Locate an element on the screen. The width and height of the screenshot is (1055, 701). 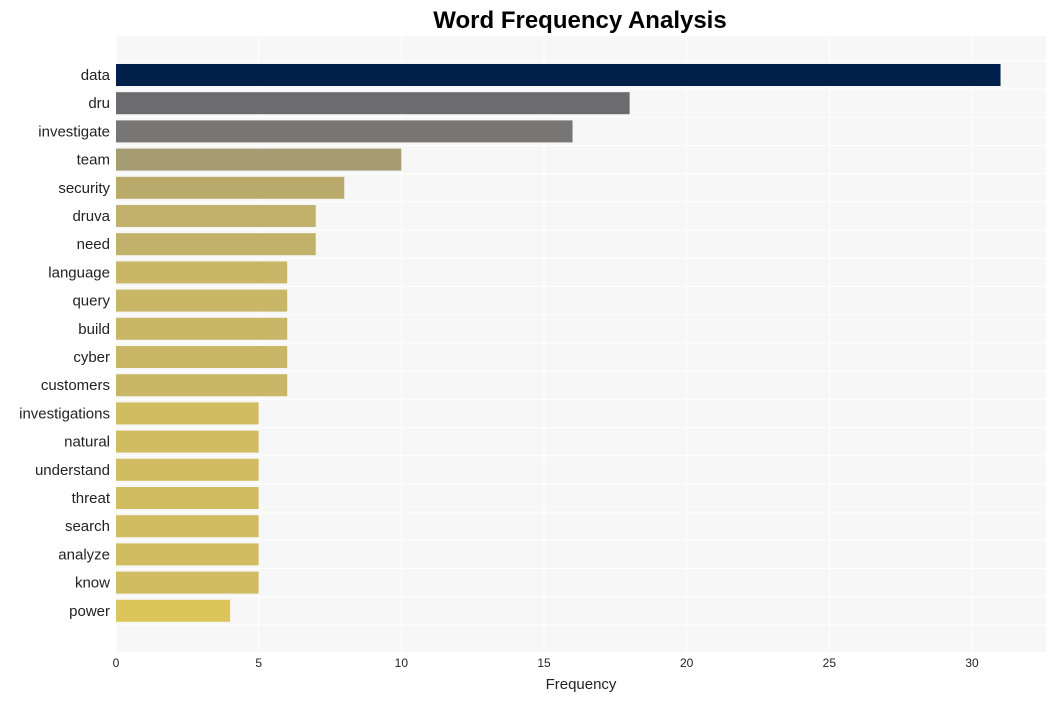
y-tick-label: natural is located at coordinates (87, 442).